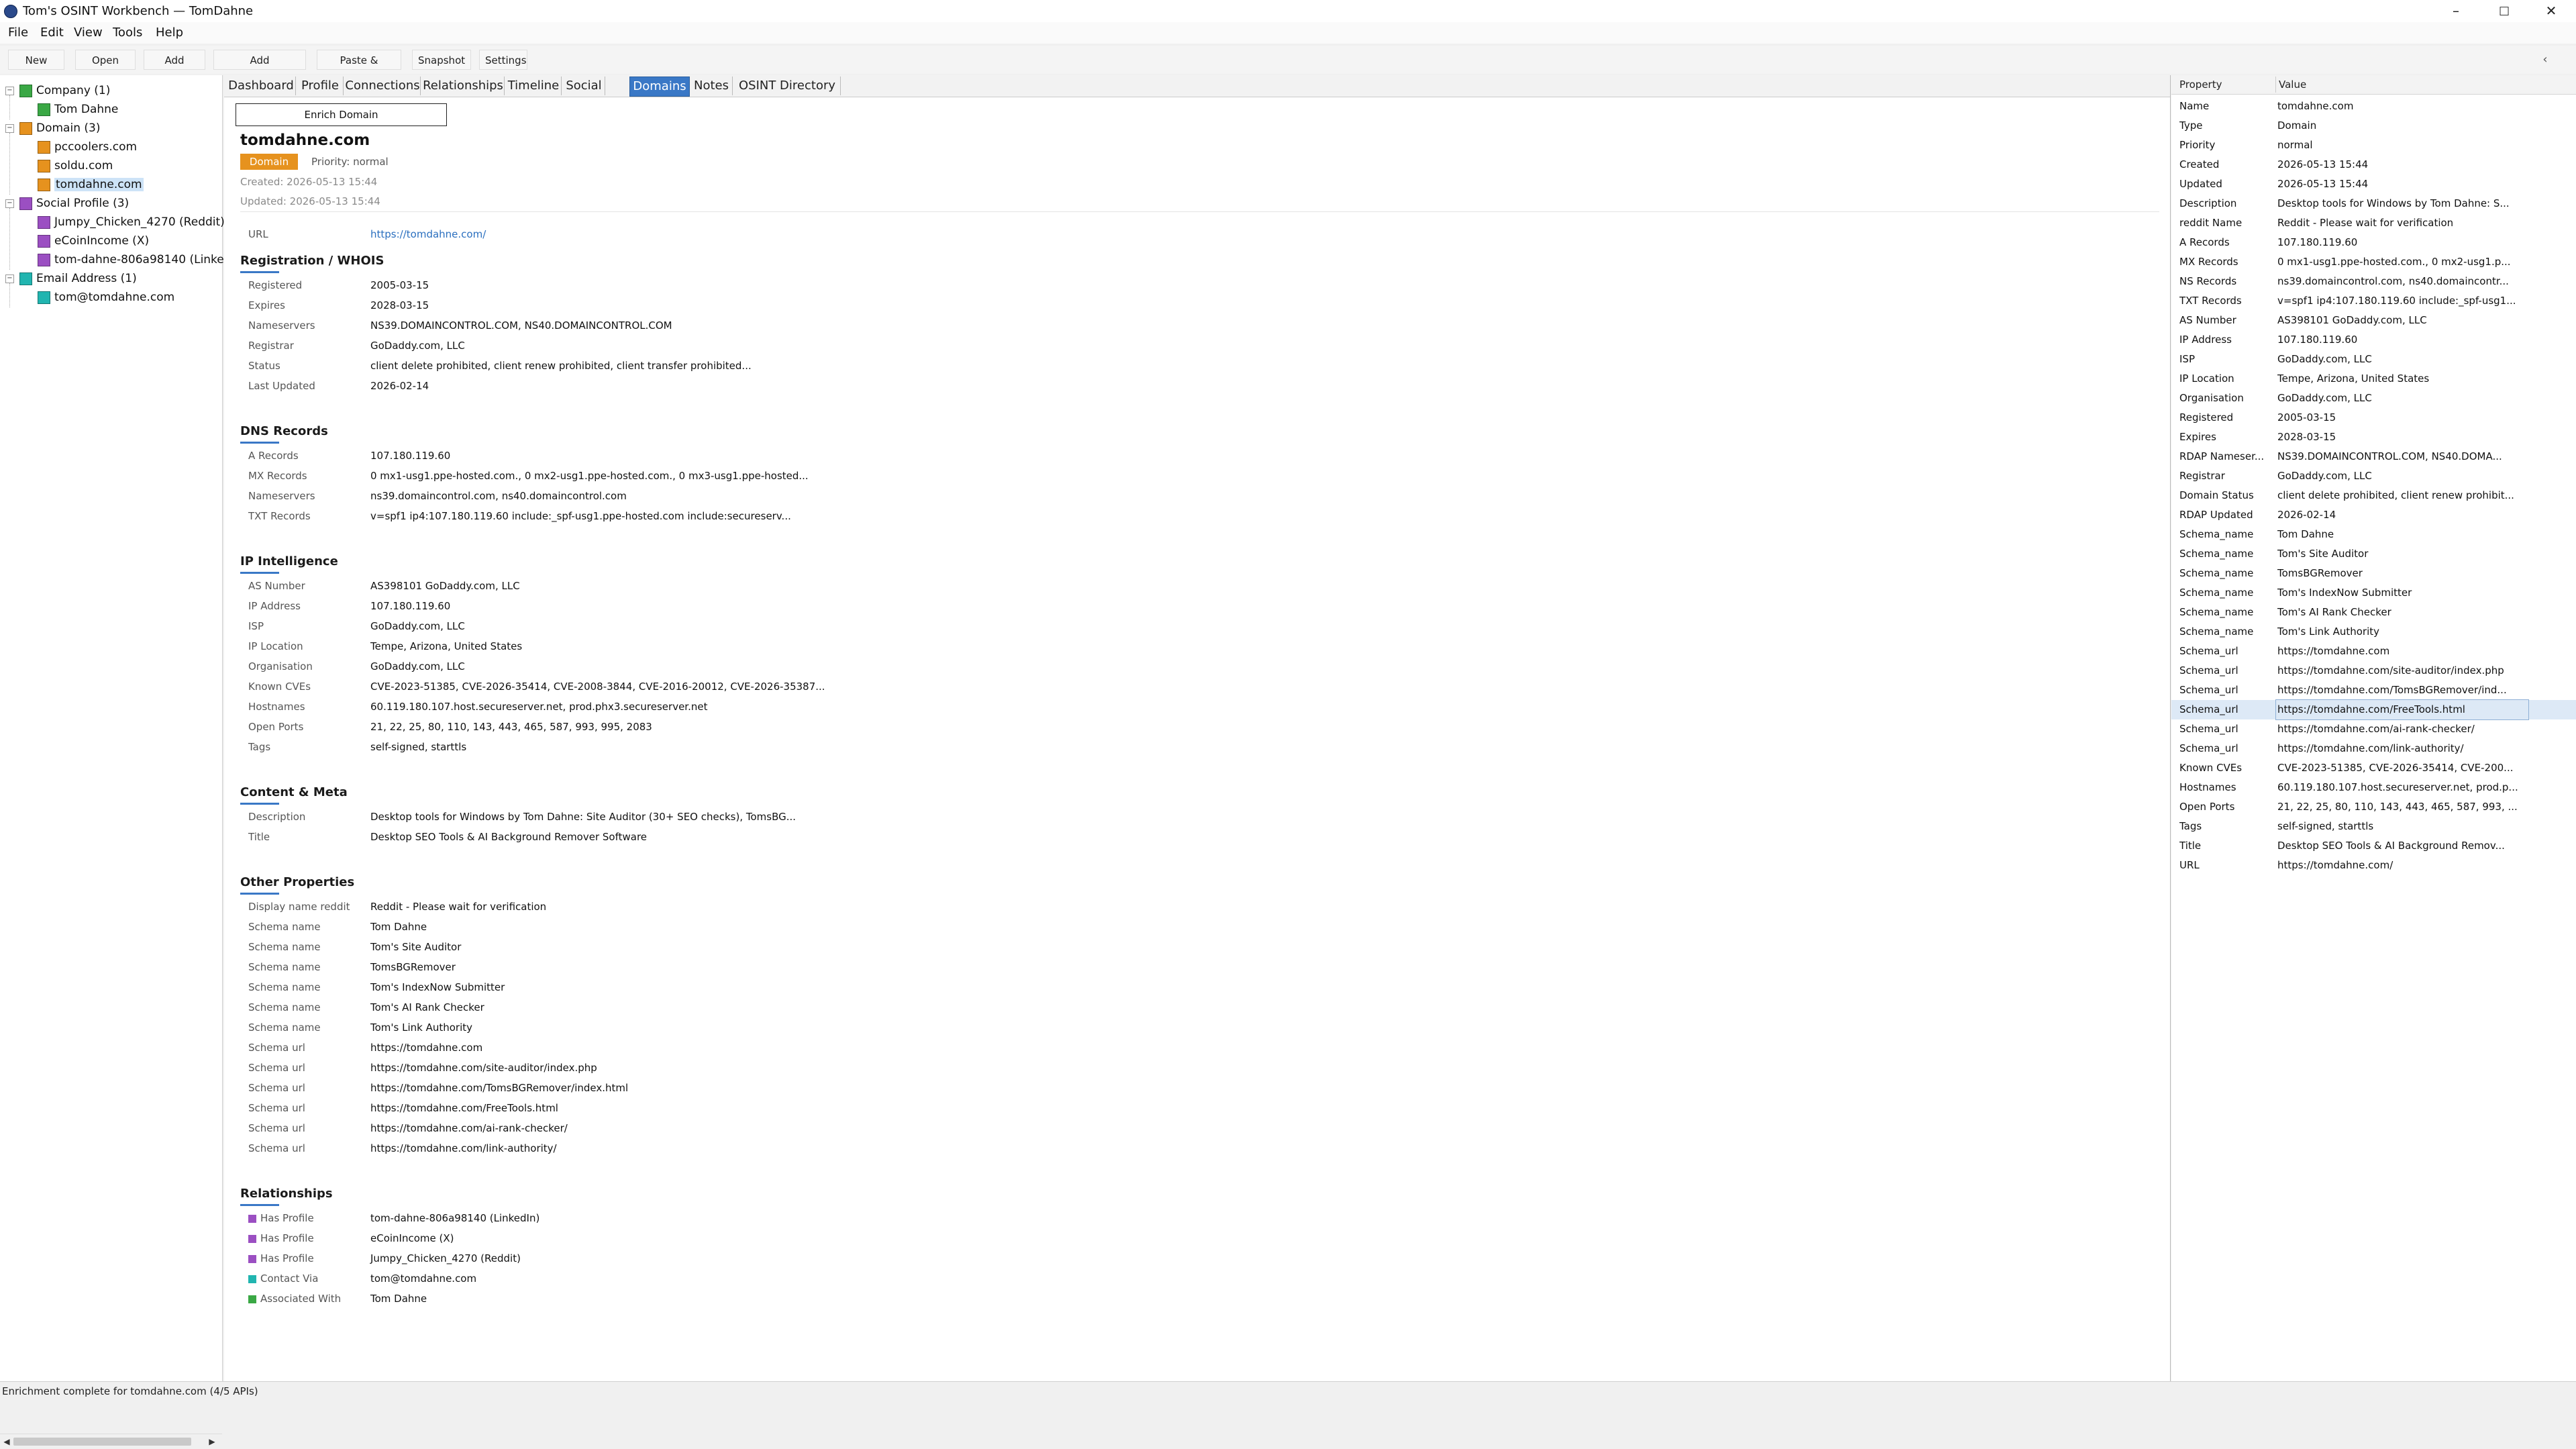  What do you see at coordinates (74, 203) in the screenshot?
I see `tree-group-social-profile-3: Social Profile (3)` at bounding box center [74, 203].